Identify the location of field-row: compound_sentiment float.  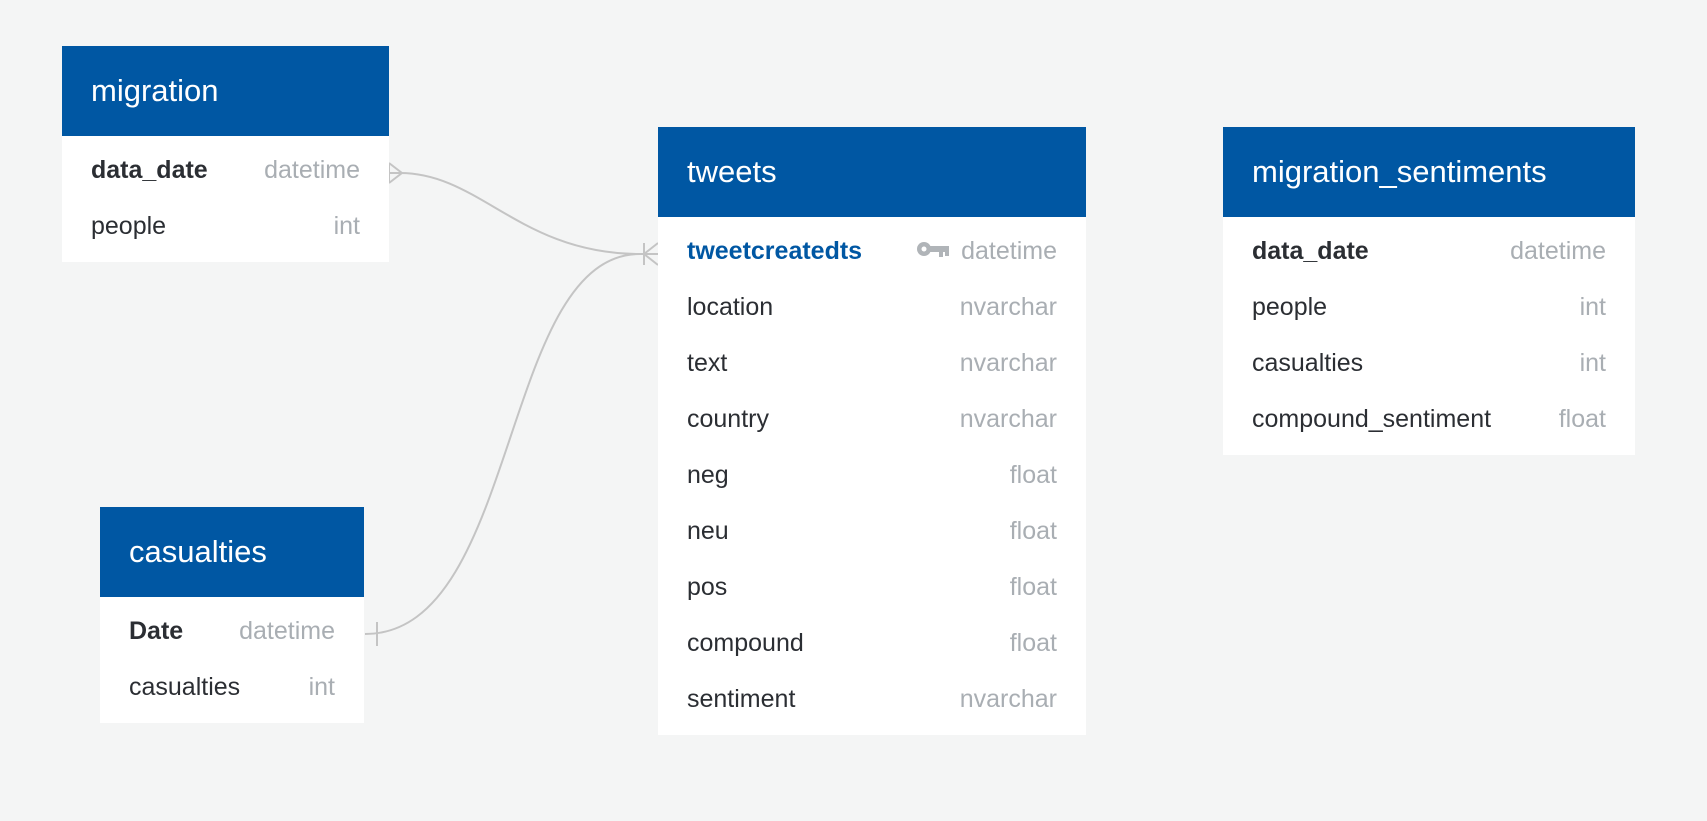
(1429, 419).